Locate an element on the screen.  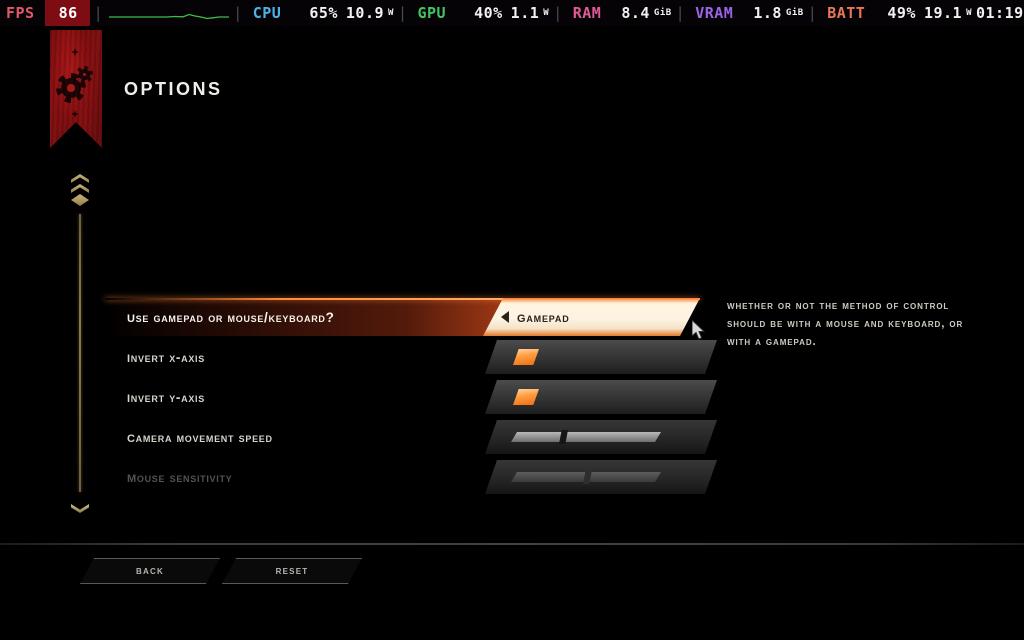
options-scrollbar is located at coordinates (80, 352).